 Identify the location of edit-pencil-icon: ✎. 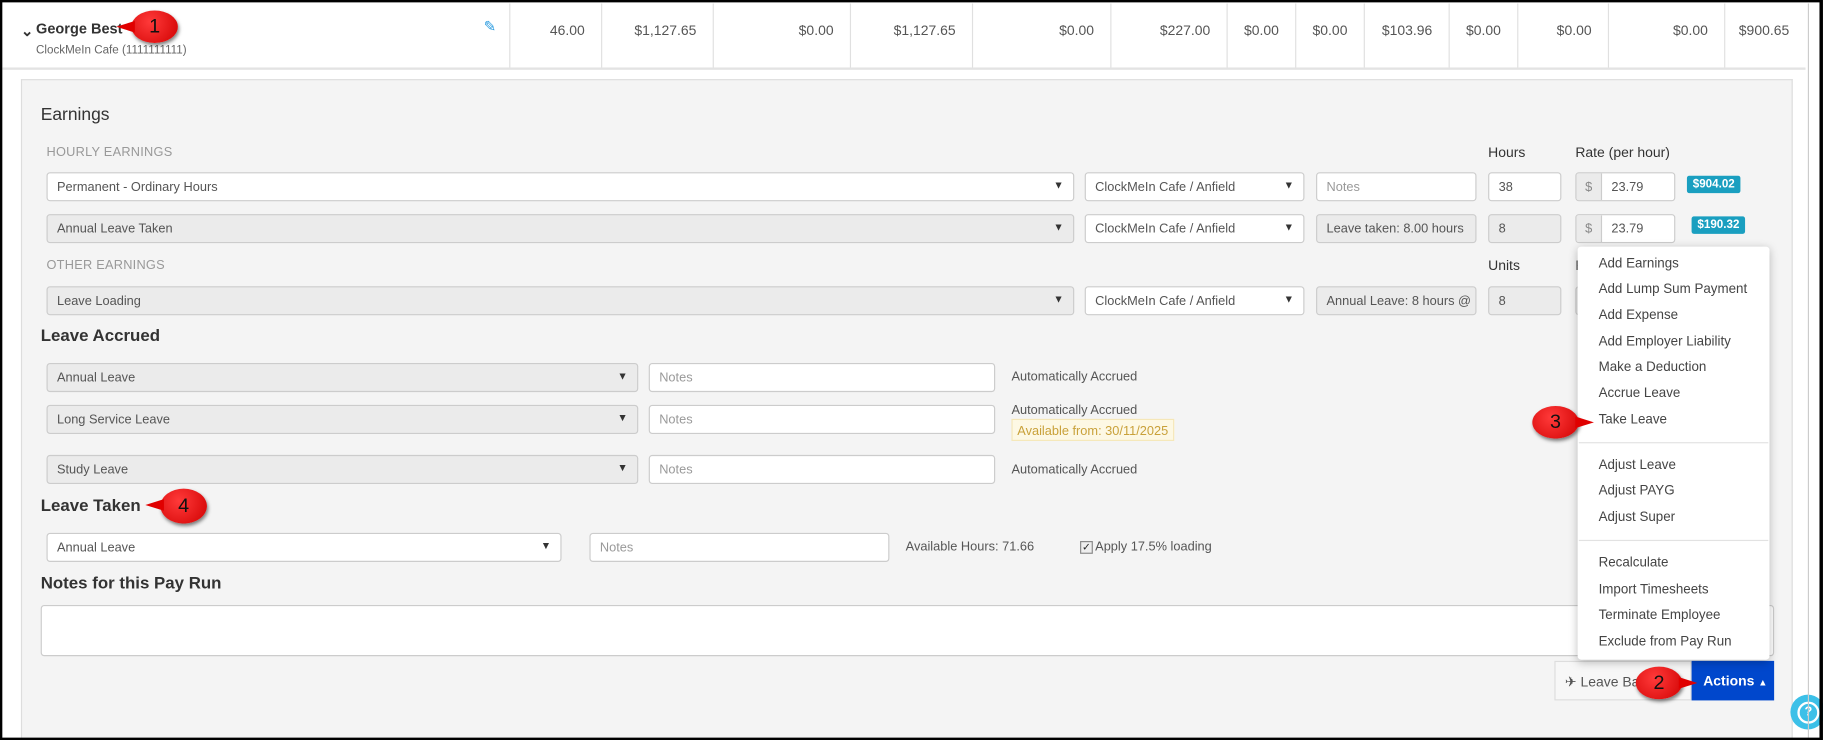
(490, 26).